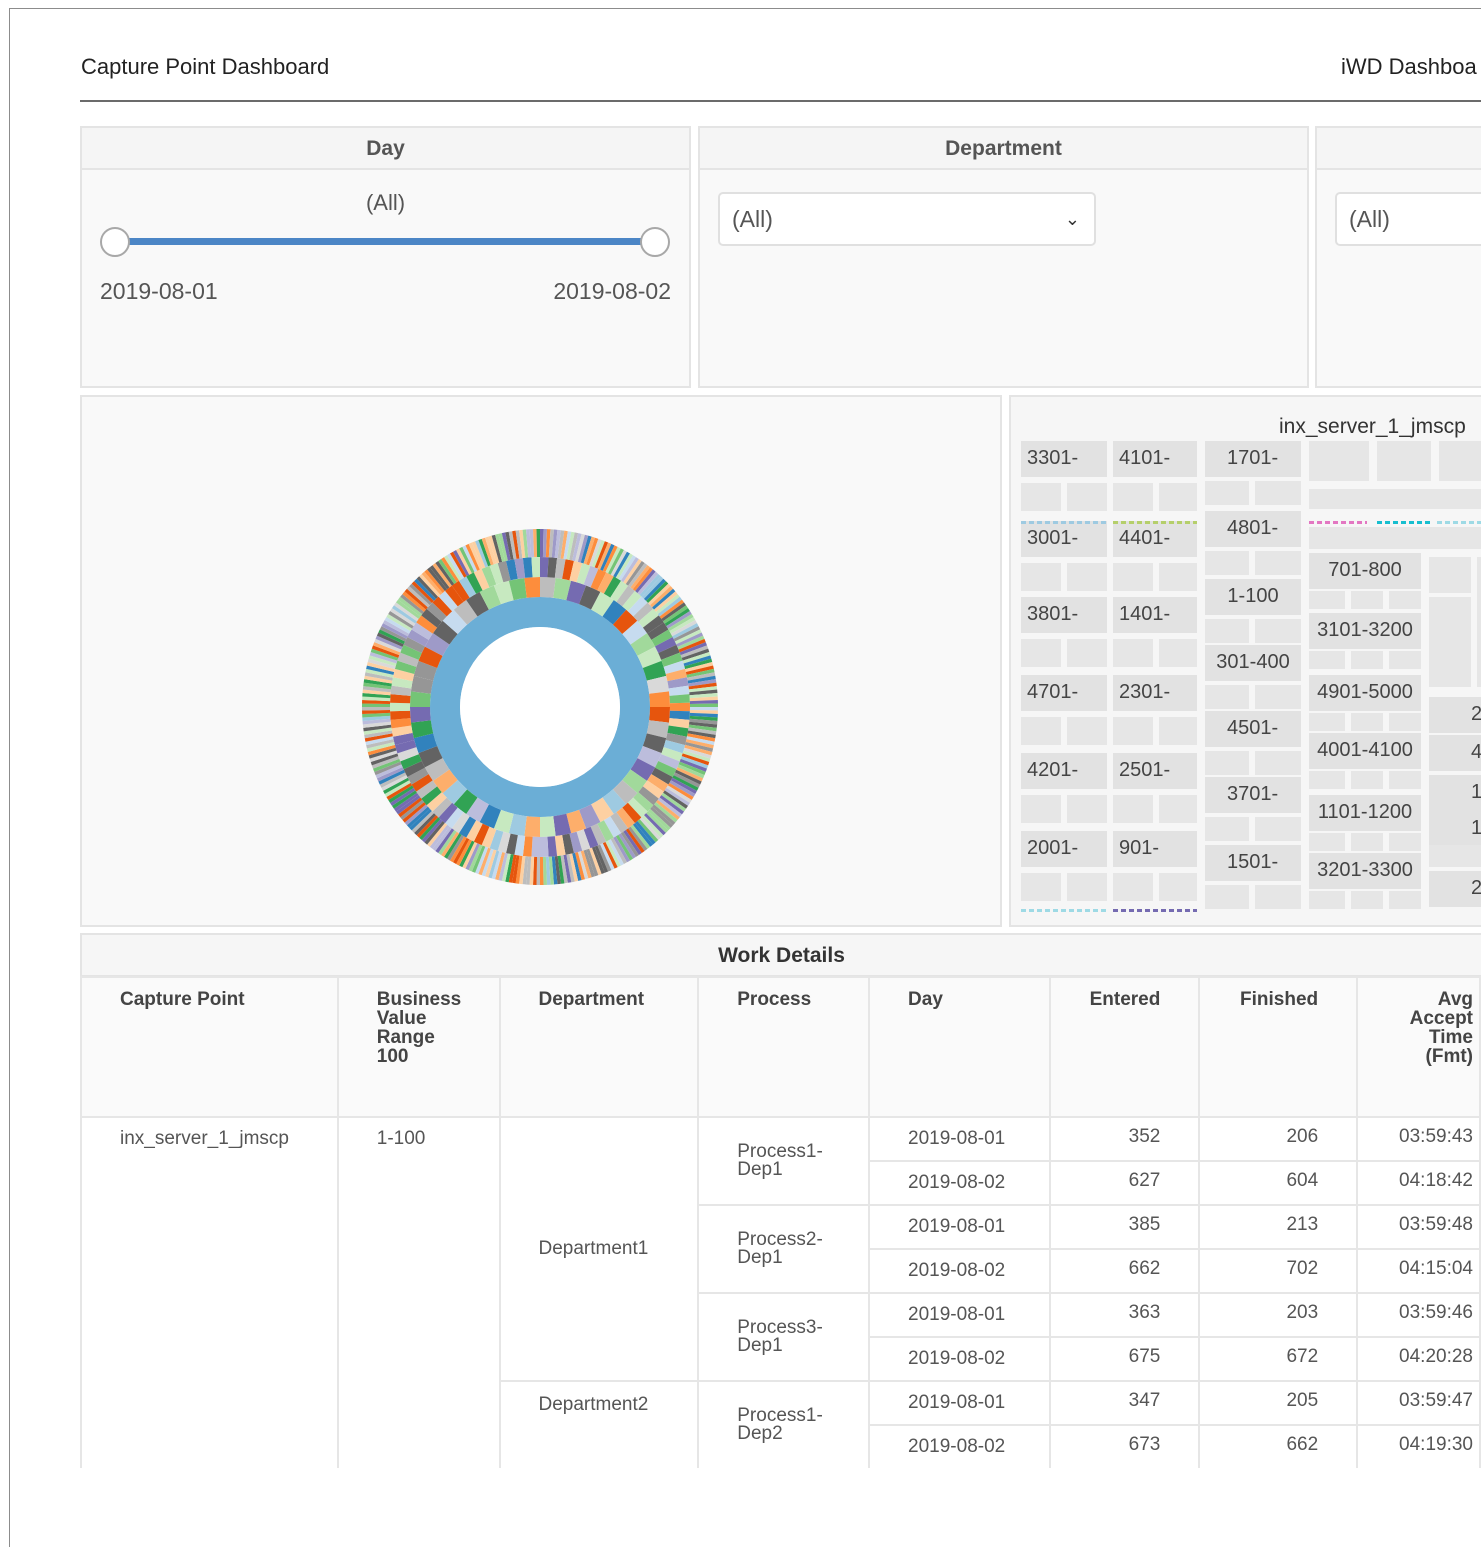 This screenshot has height=1547, width=1481. Describe the element at coordinates (1155, 849) in the screenshot. I see `treemap-cell: 901-` at that location.